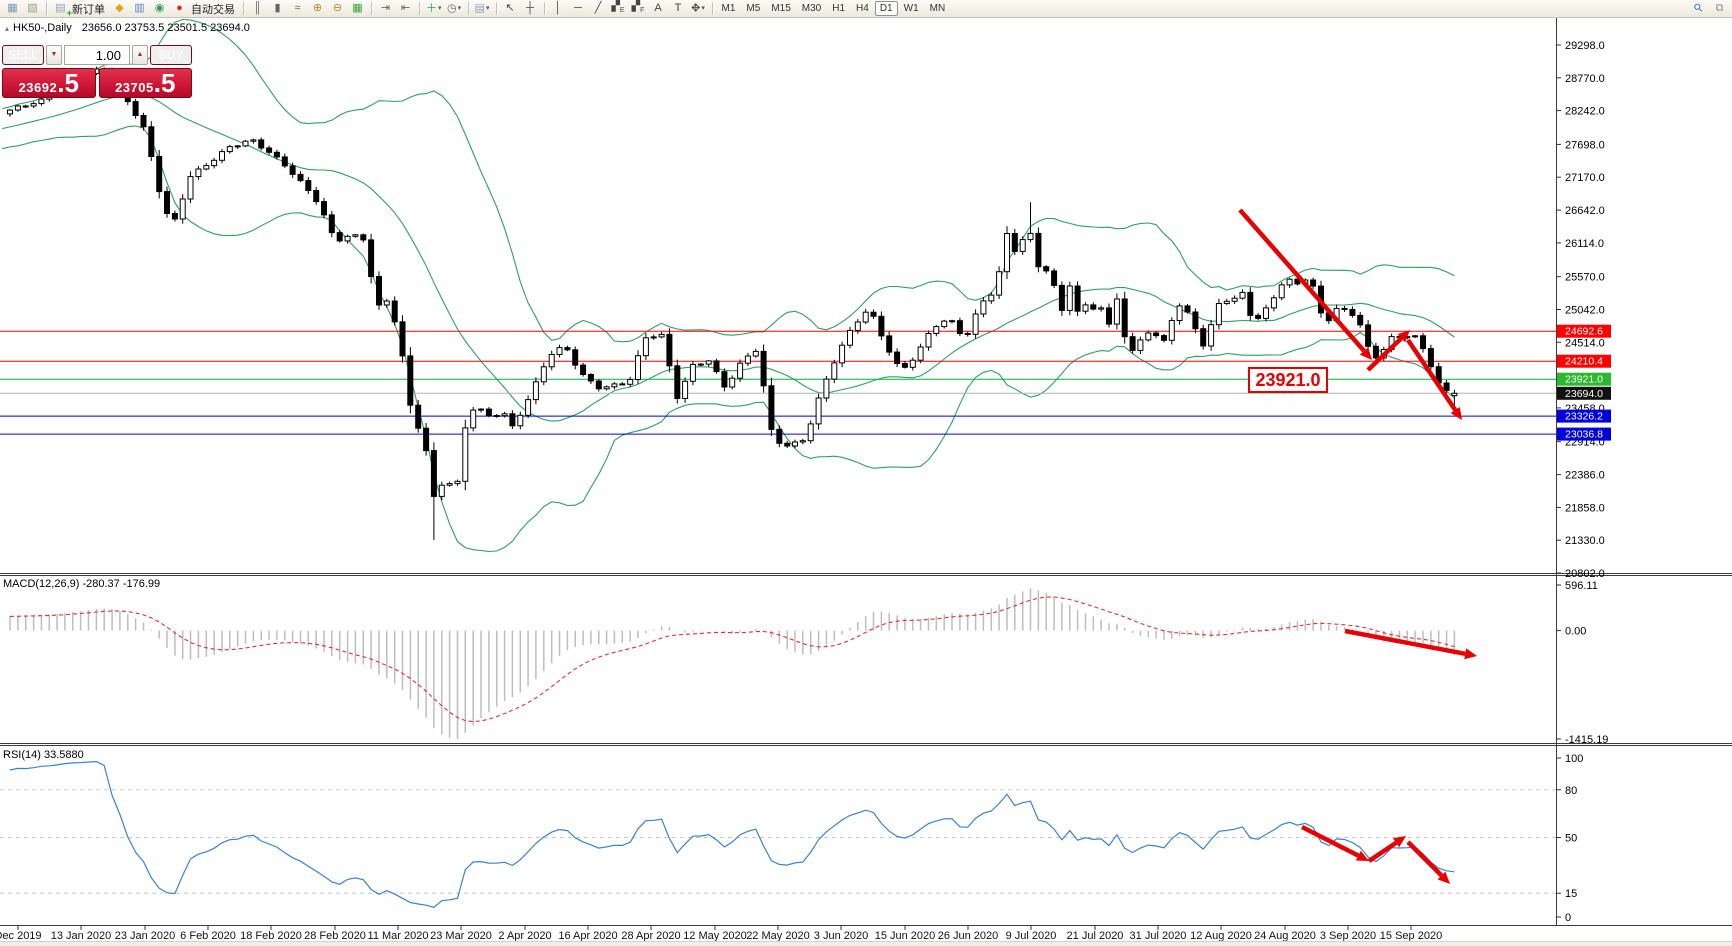 This screenshot has width=1732, height=946. What do you see at coordinates (32, 8) in the screenshot?
I see `indicator-list-icon: ▧` at bounding box center [32, 8].